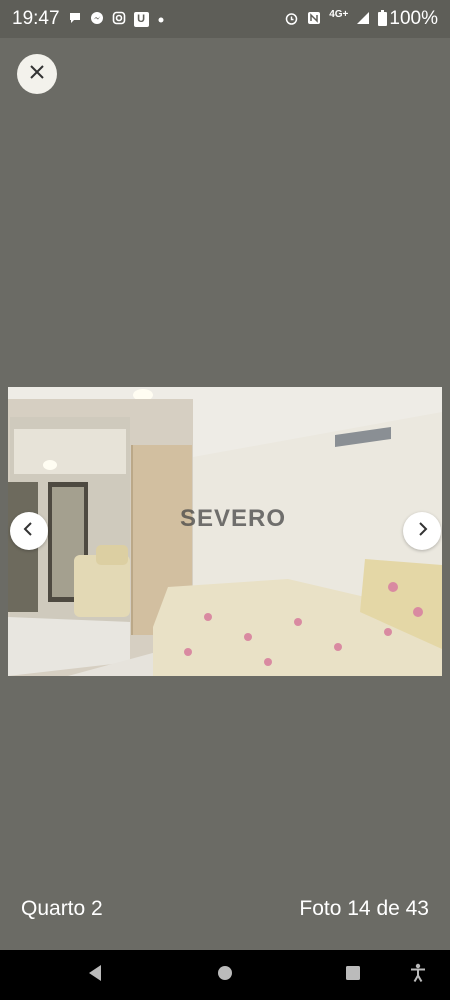  I want to click on next-photo-button, so click(422, 531).